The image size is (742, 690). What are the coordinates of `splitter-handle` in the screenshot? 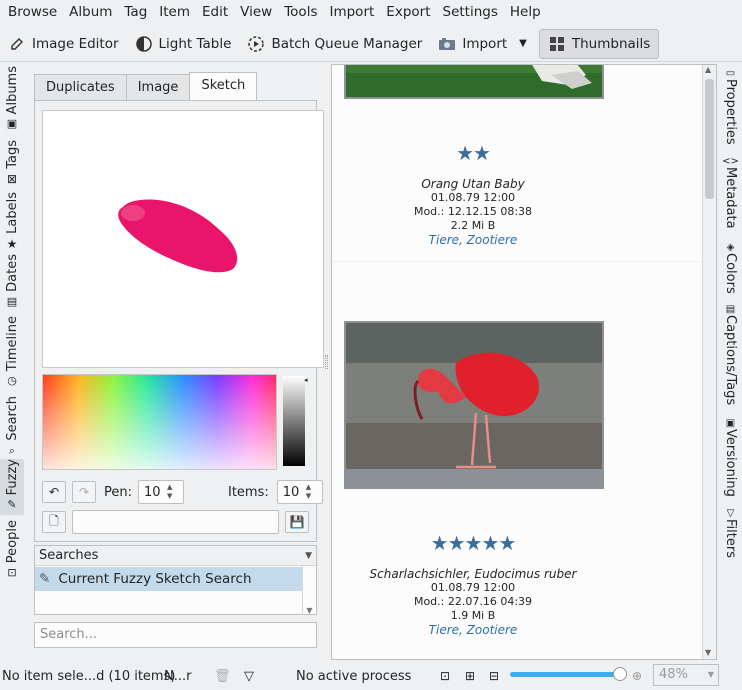 It's located at (326, 362).